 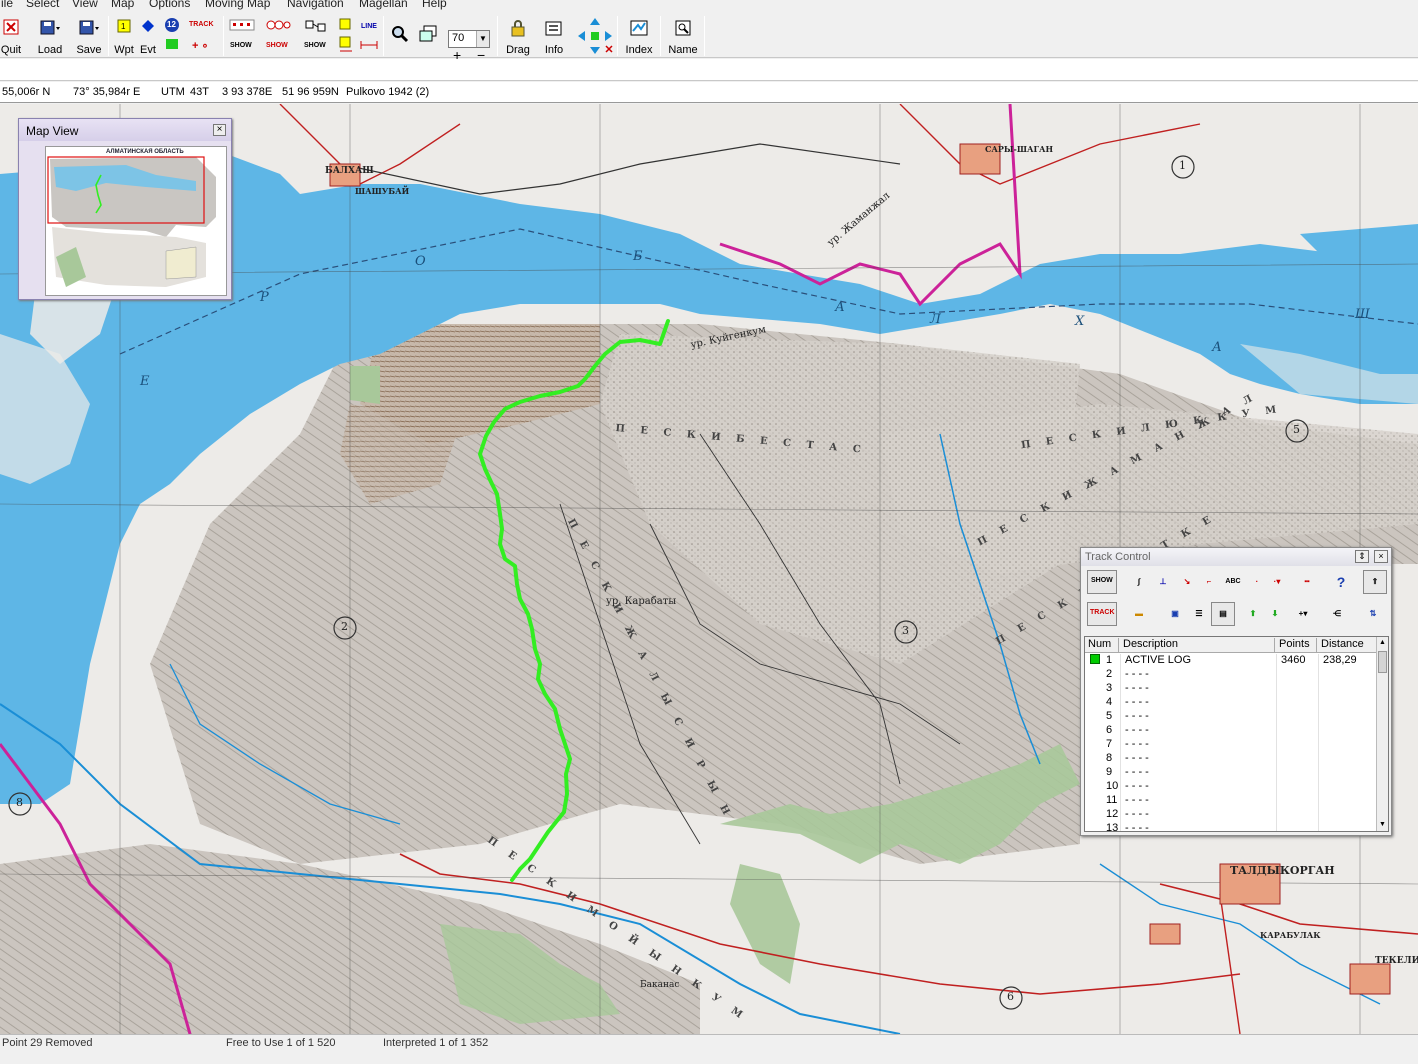 I want to click on track-num: 6, so click(x=1109, y=730).